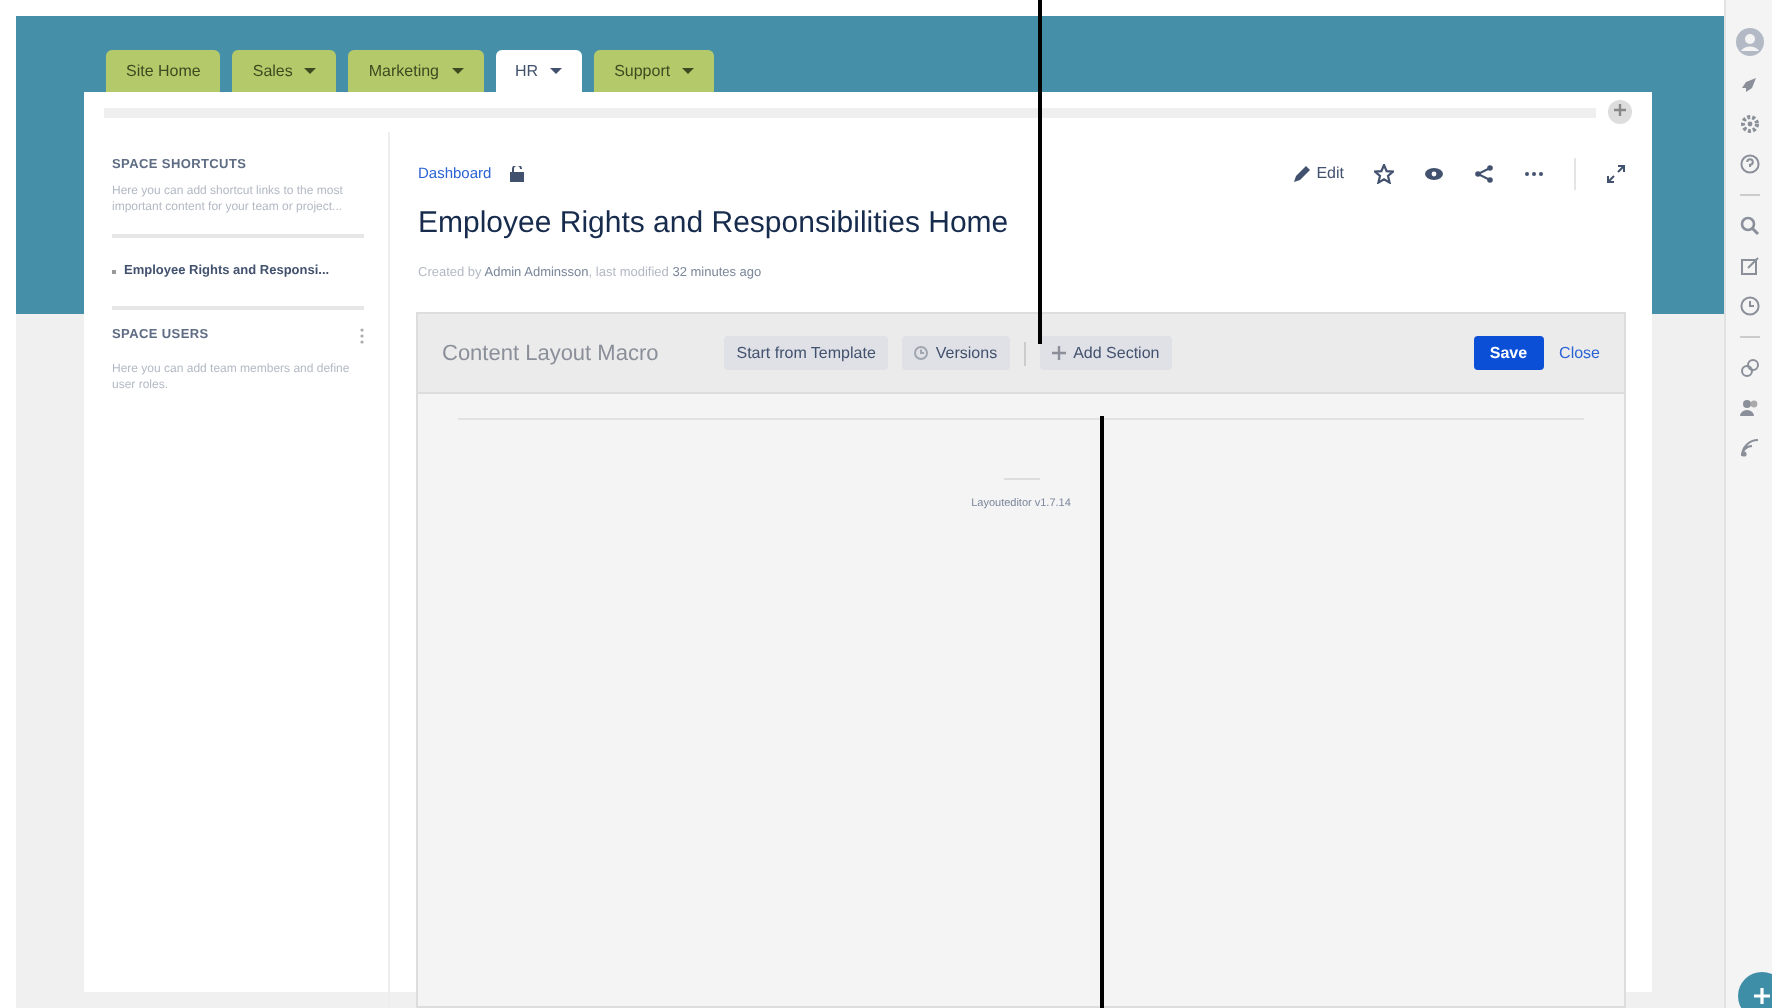 The width and height of the screenshot is (1772, 1008). I want to click on avatar-icon, so click(1749, 42).